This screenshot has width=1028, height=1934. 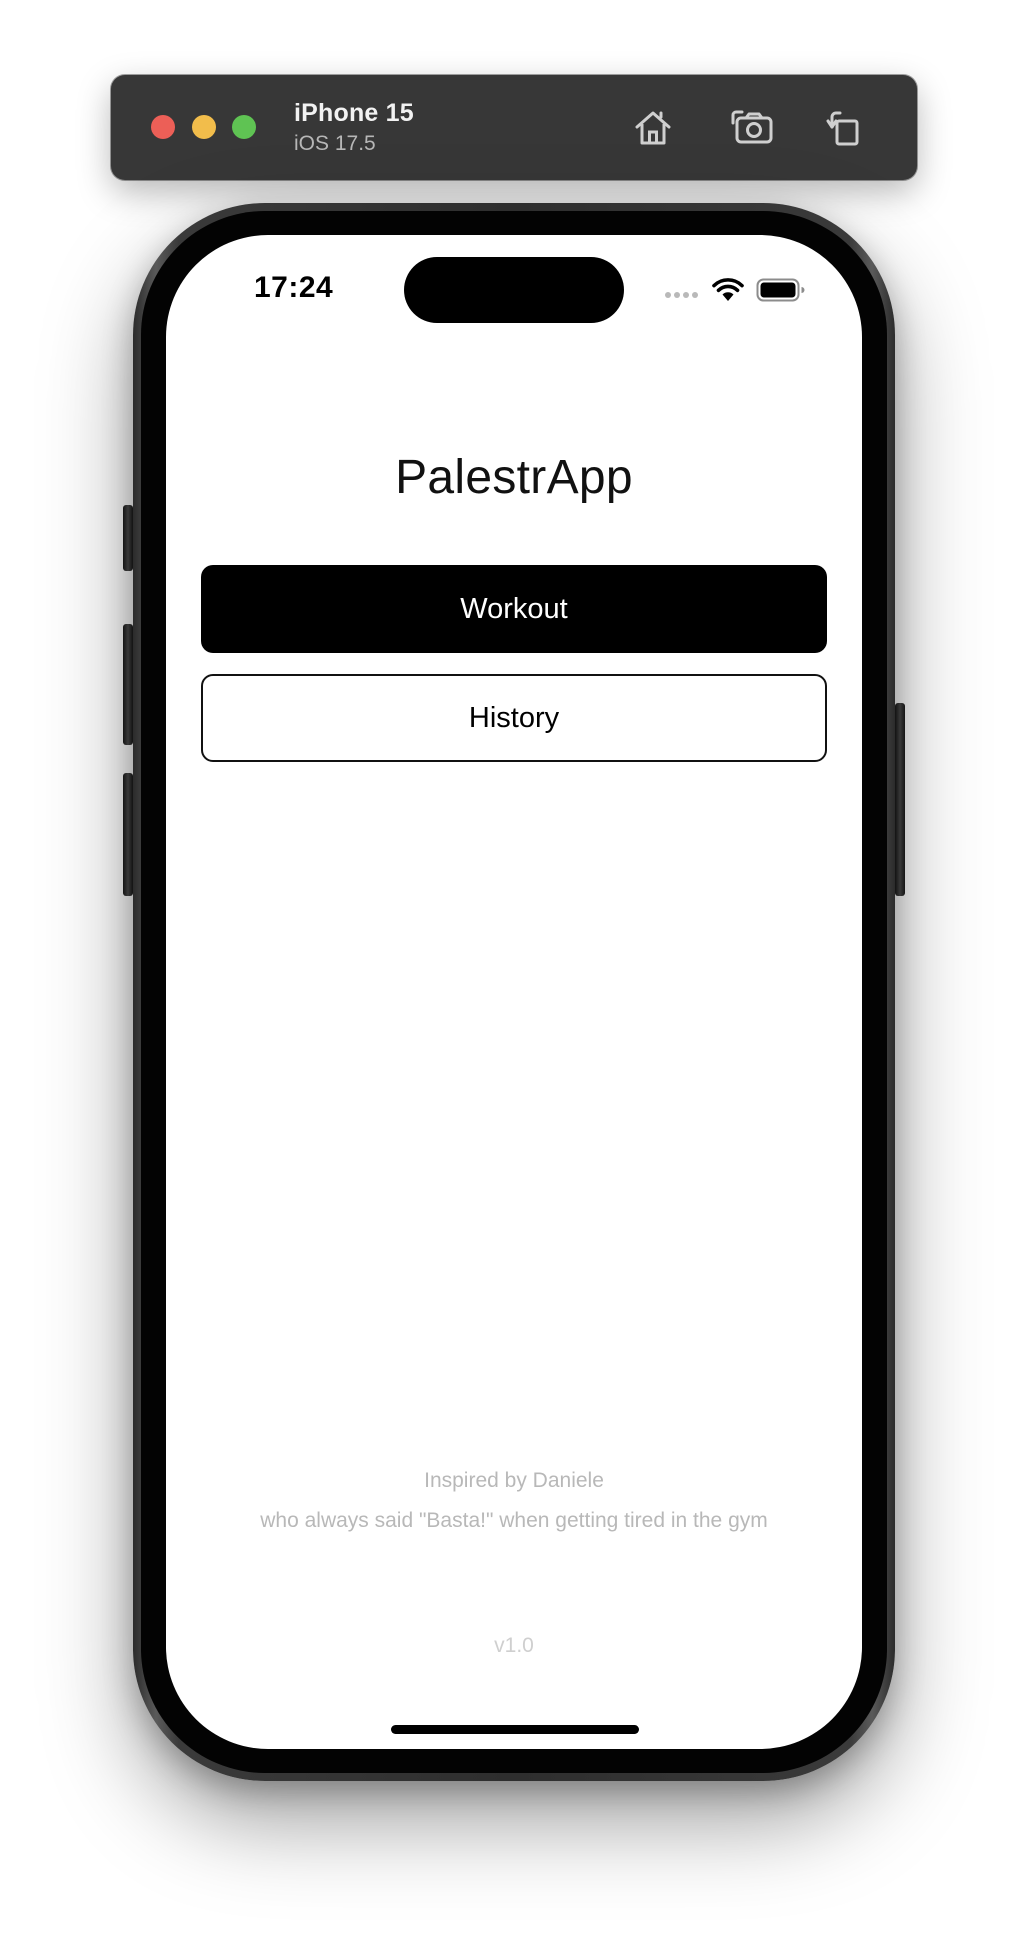 What do you see at coordinates (514, 1645) in the screenshot?
I see `version-label: v1.0` at bounding box center [514, 1645].